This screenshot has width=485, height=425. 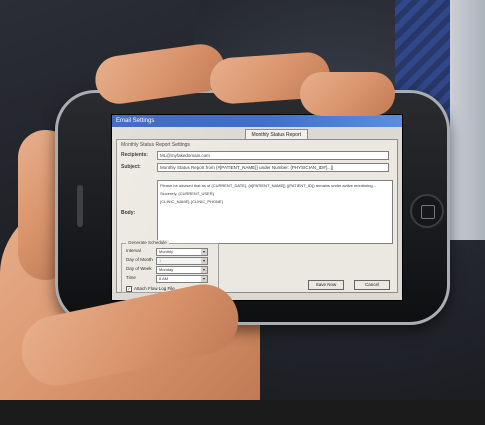 I want to click on home-button, so click(x=427, y=211).